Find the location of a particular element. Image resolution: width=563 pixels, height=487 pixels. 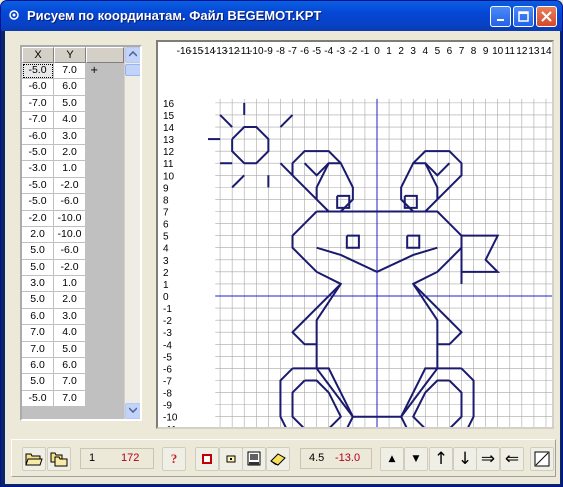

print-button is located at coordinates (254, 459).